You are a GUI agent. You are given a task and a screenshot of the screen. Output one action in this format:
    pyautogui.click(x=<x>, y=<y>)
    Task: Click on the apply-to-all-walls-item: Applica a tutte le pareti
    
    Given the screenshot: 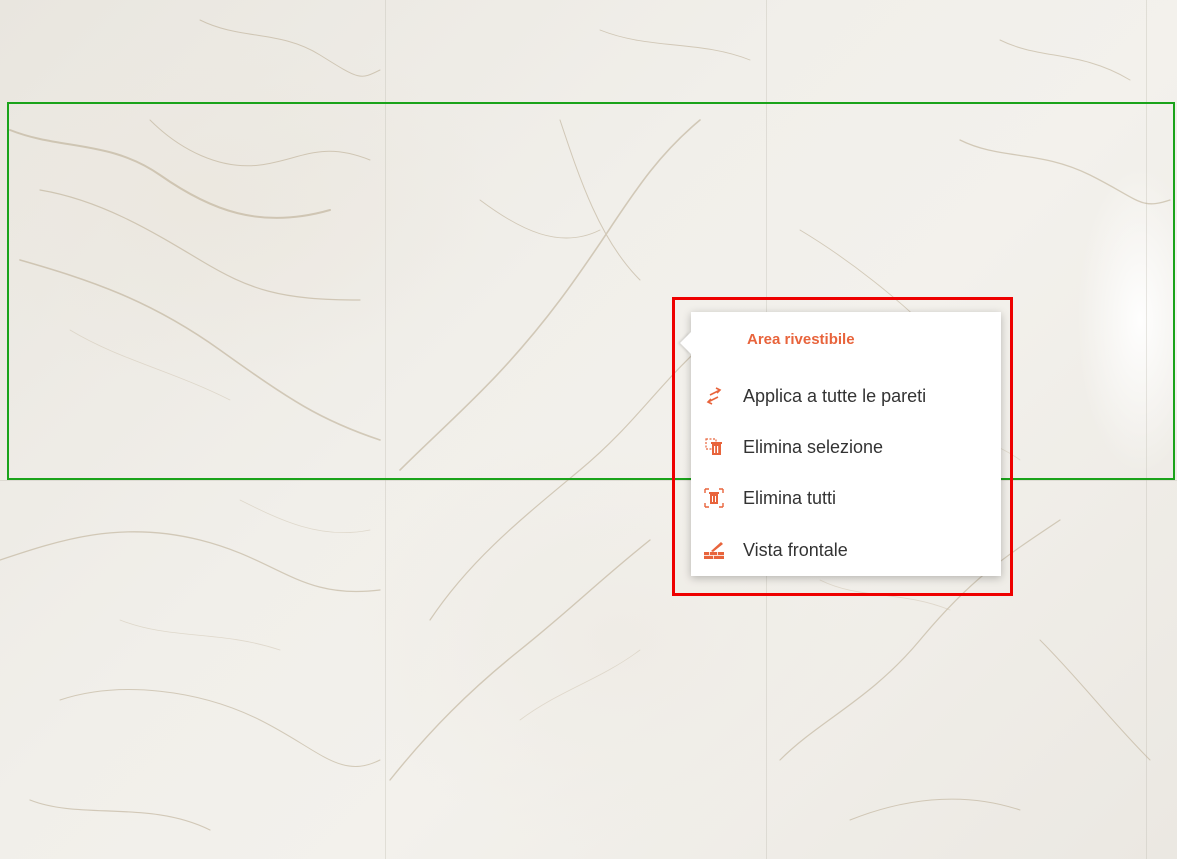 What is the action you would take?
    pyautogui.click(x=846, y=396)
    